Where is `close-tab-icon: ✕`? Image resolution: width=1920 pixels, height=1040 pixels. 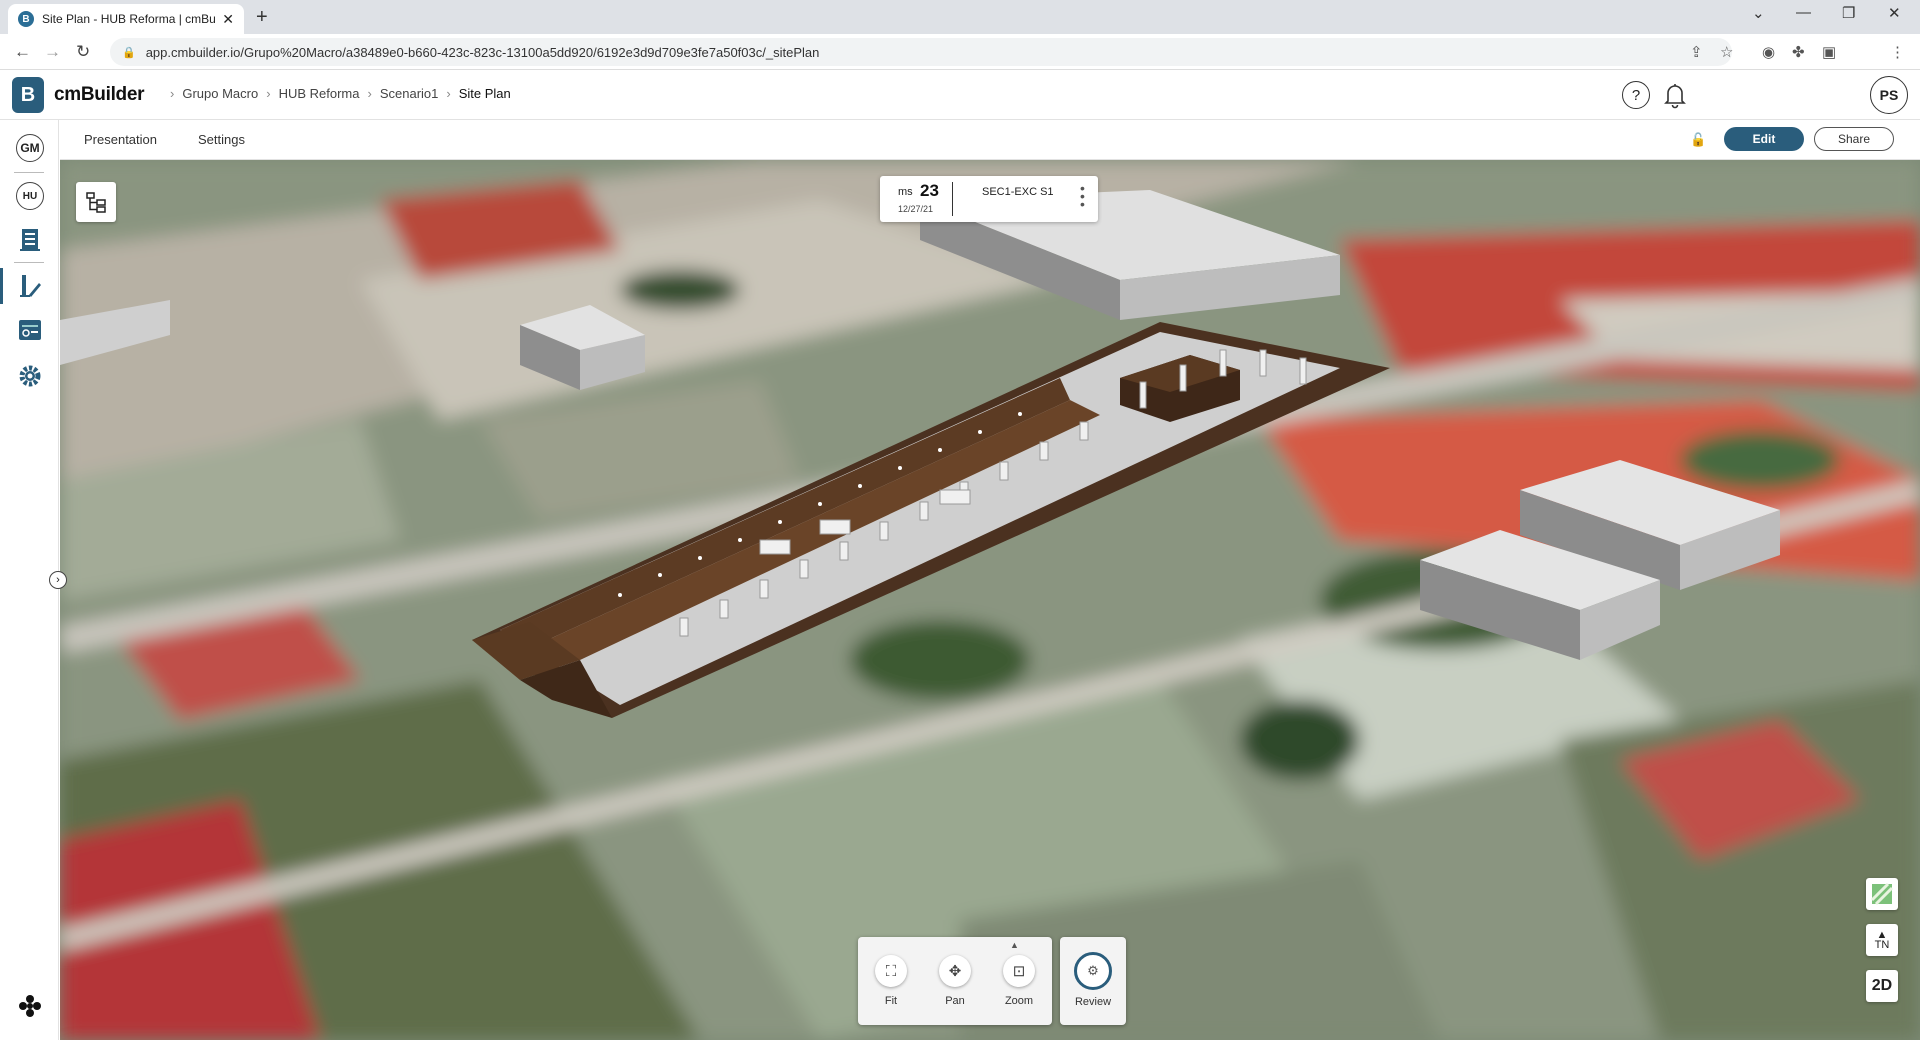 close-tab-icon: ✕ is located at coordinates (228, 19).